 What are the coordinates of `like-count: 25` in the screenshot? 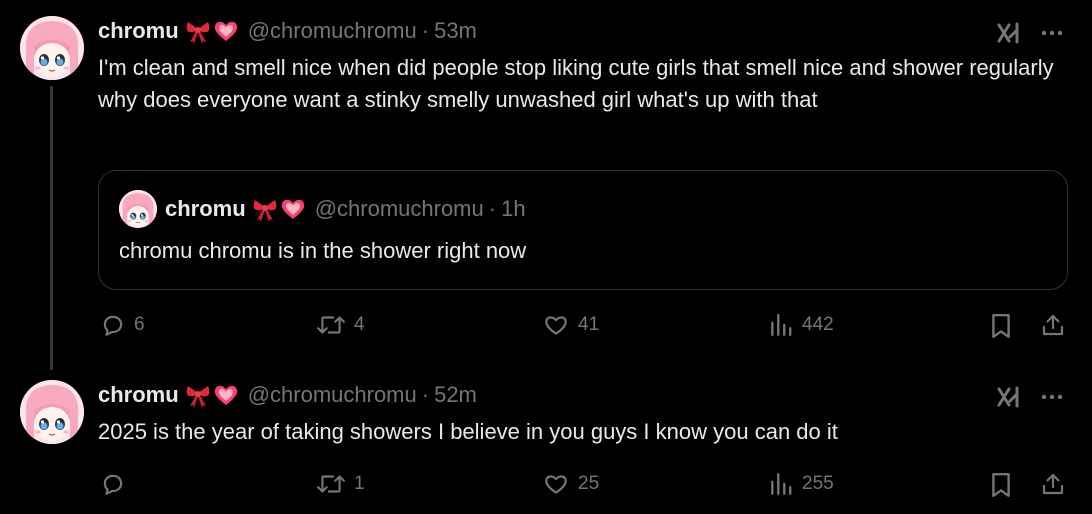 It's located at (589, 483).